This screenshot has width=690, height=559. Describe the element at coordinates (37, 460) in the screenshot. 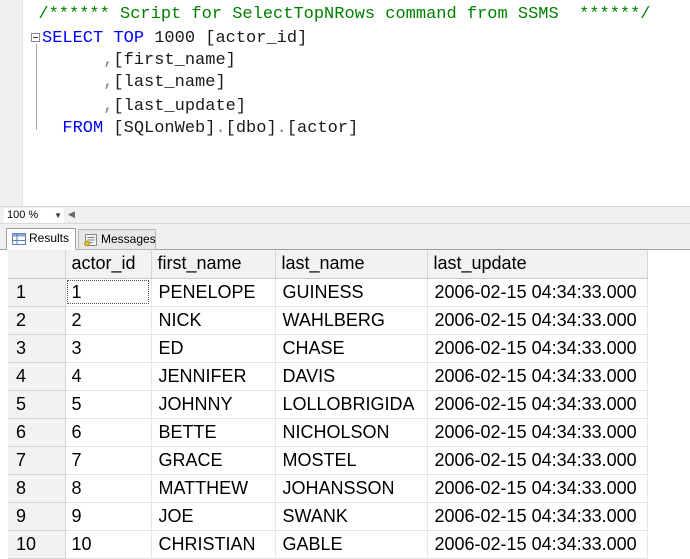

I see `row-number: 7` at that location.